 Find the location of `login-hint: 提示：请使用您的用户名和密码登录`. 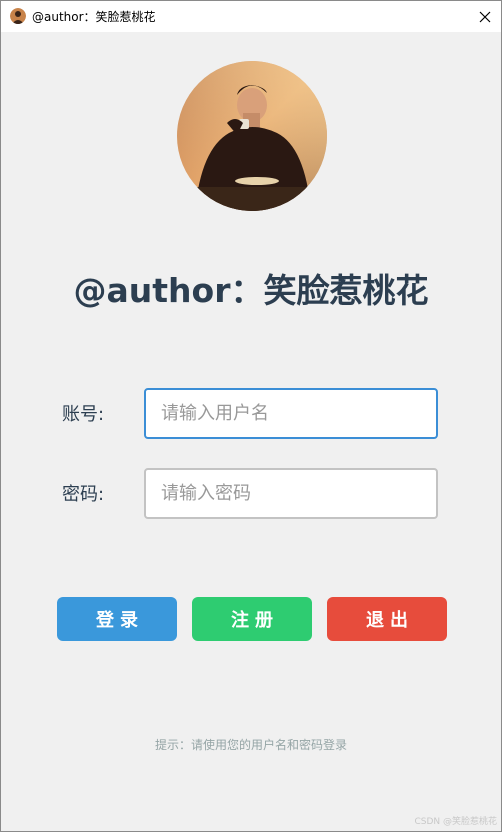

login-hint: 提示：请使用您的用户名和密码登录 is located at coordinates (250, 745).